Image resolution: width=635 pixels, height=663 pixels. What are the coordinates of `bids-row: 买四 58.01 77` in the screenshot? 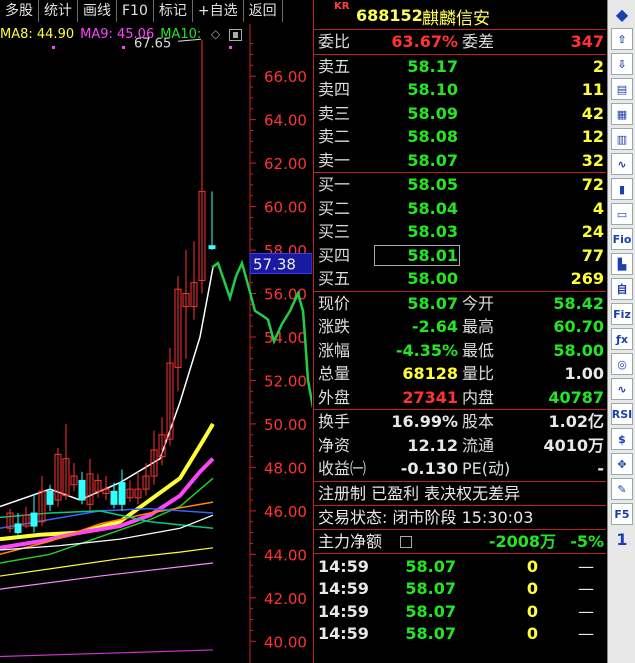 It's located at (460, 256).